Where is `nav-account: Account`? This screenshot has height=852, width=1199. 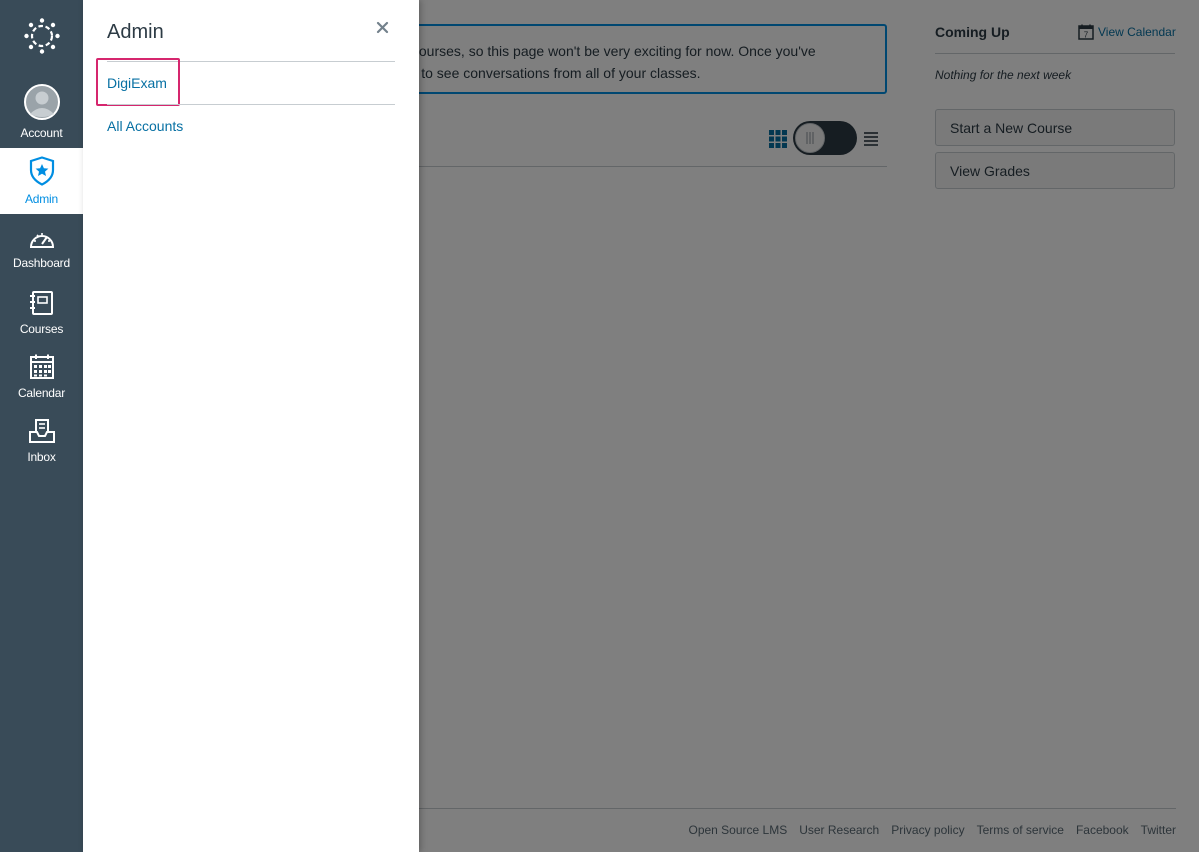 nav-account: Account is located at coordinates (41, 113).